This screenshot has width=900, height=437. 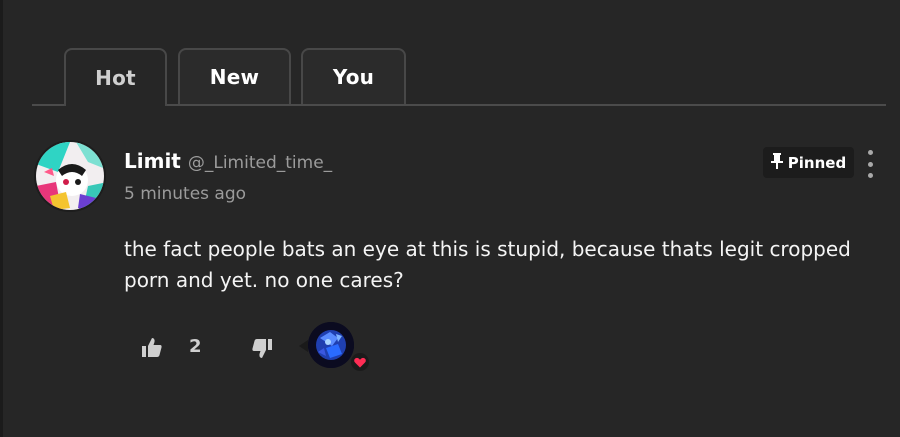 I want to click on comment-actions: 2, so click(x=270, y=346).